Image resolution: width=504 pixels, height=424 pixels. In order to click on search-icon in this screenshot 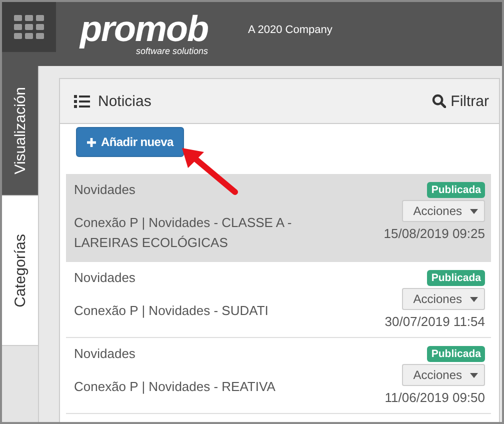, I will do `click(439, 101)`.